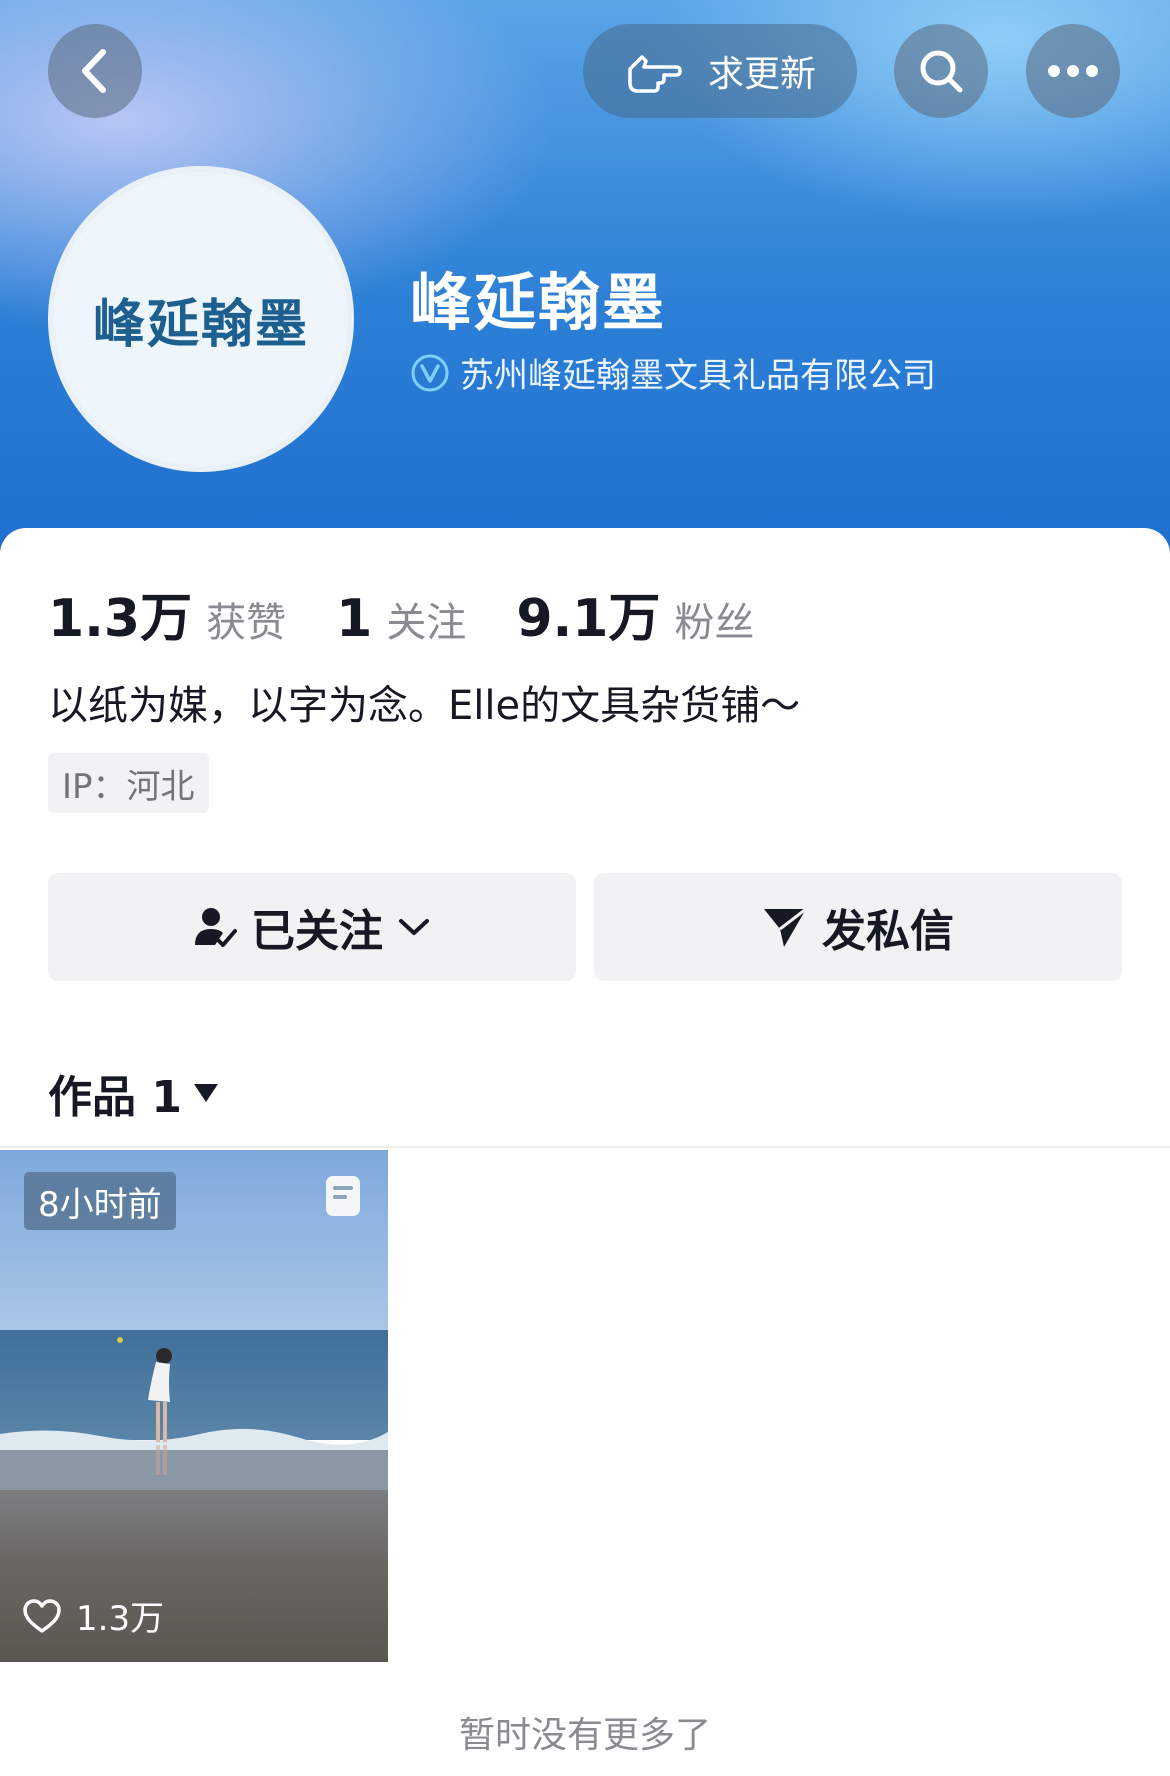  What do you see at coordinates (888, 931) in the screenshot?
I see `send-message-label: 发私信` at bounding box center [888, 931].